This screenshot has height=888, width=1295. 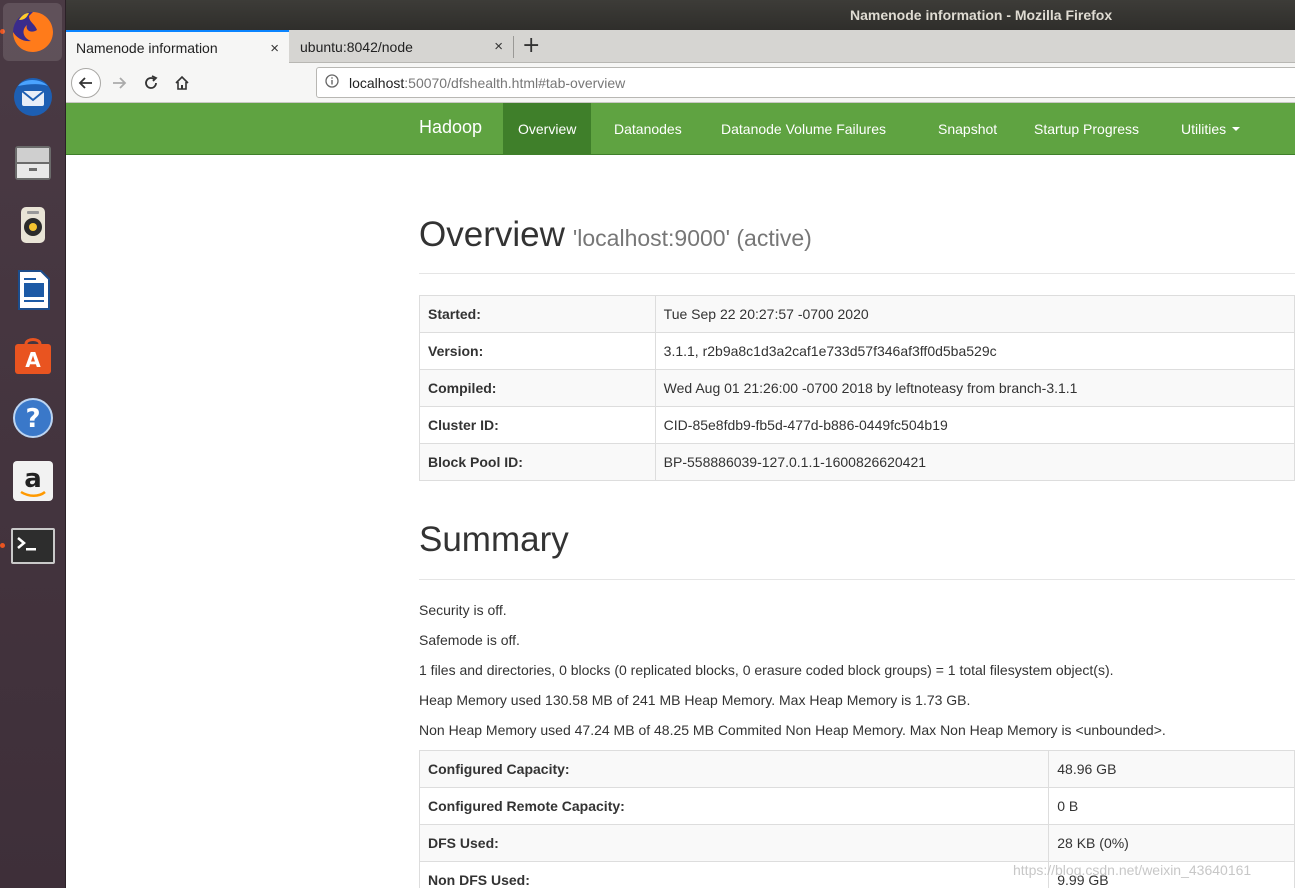 I want to click on window-titlebar: Namenode information - Mozilla Firefox, so click(x=680, y=15).